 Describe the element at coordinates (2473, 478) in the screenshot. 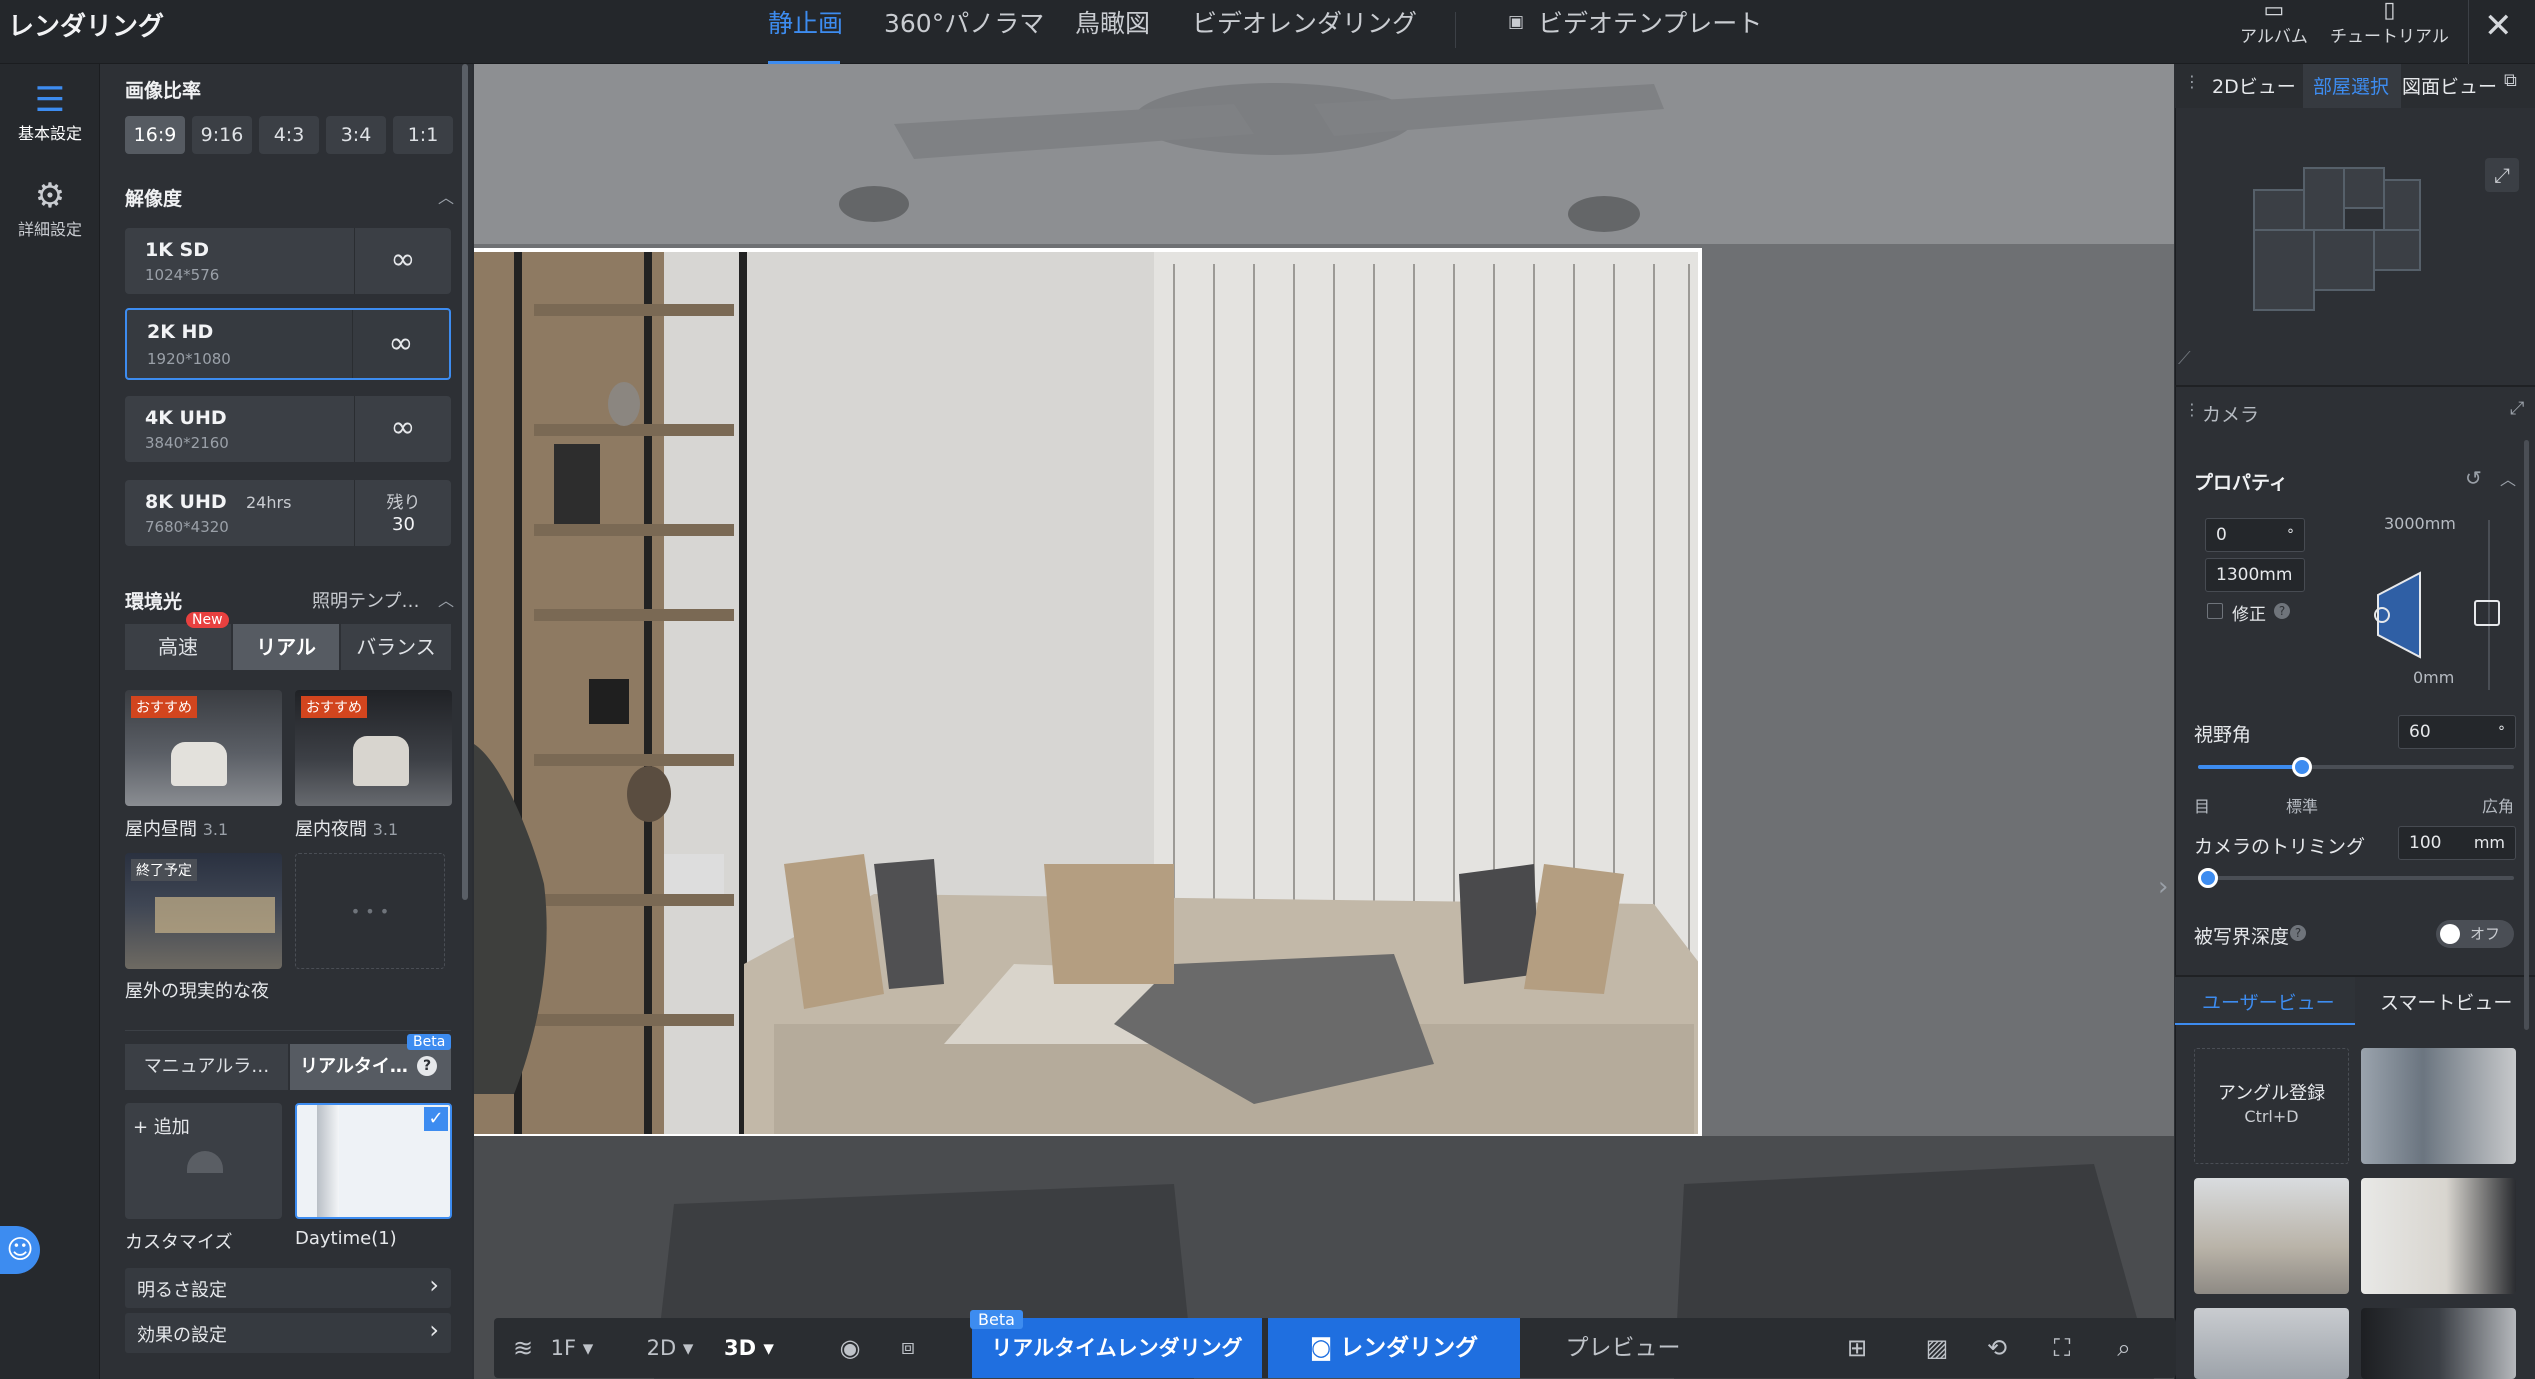

I see `reset-icon: ↺` at that location.